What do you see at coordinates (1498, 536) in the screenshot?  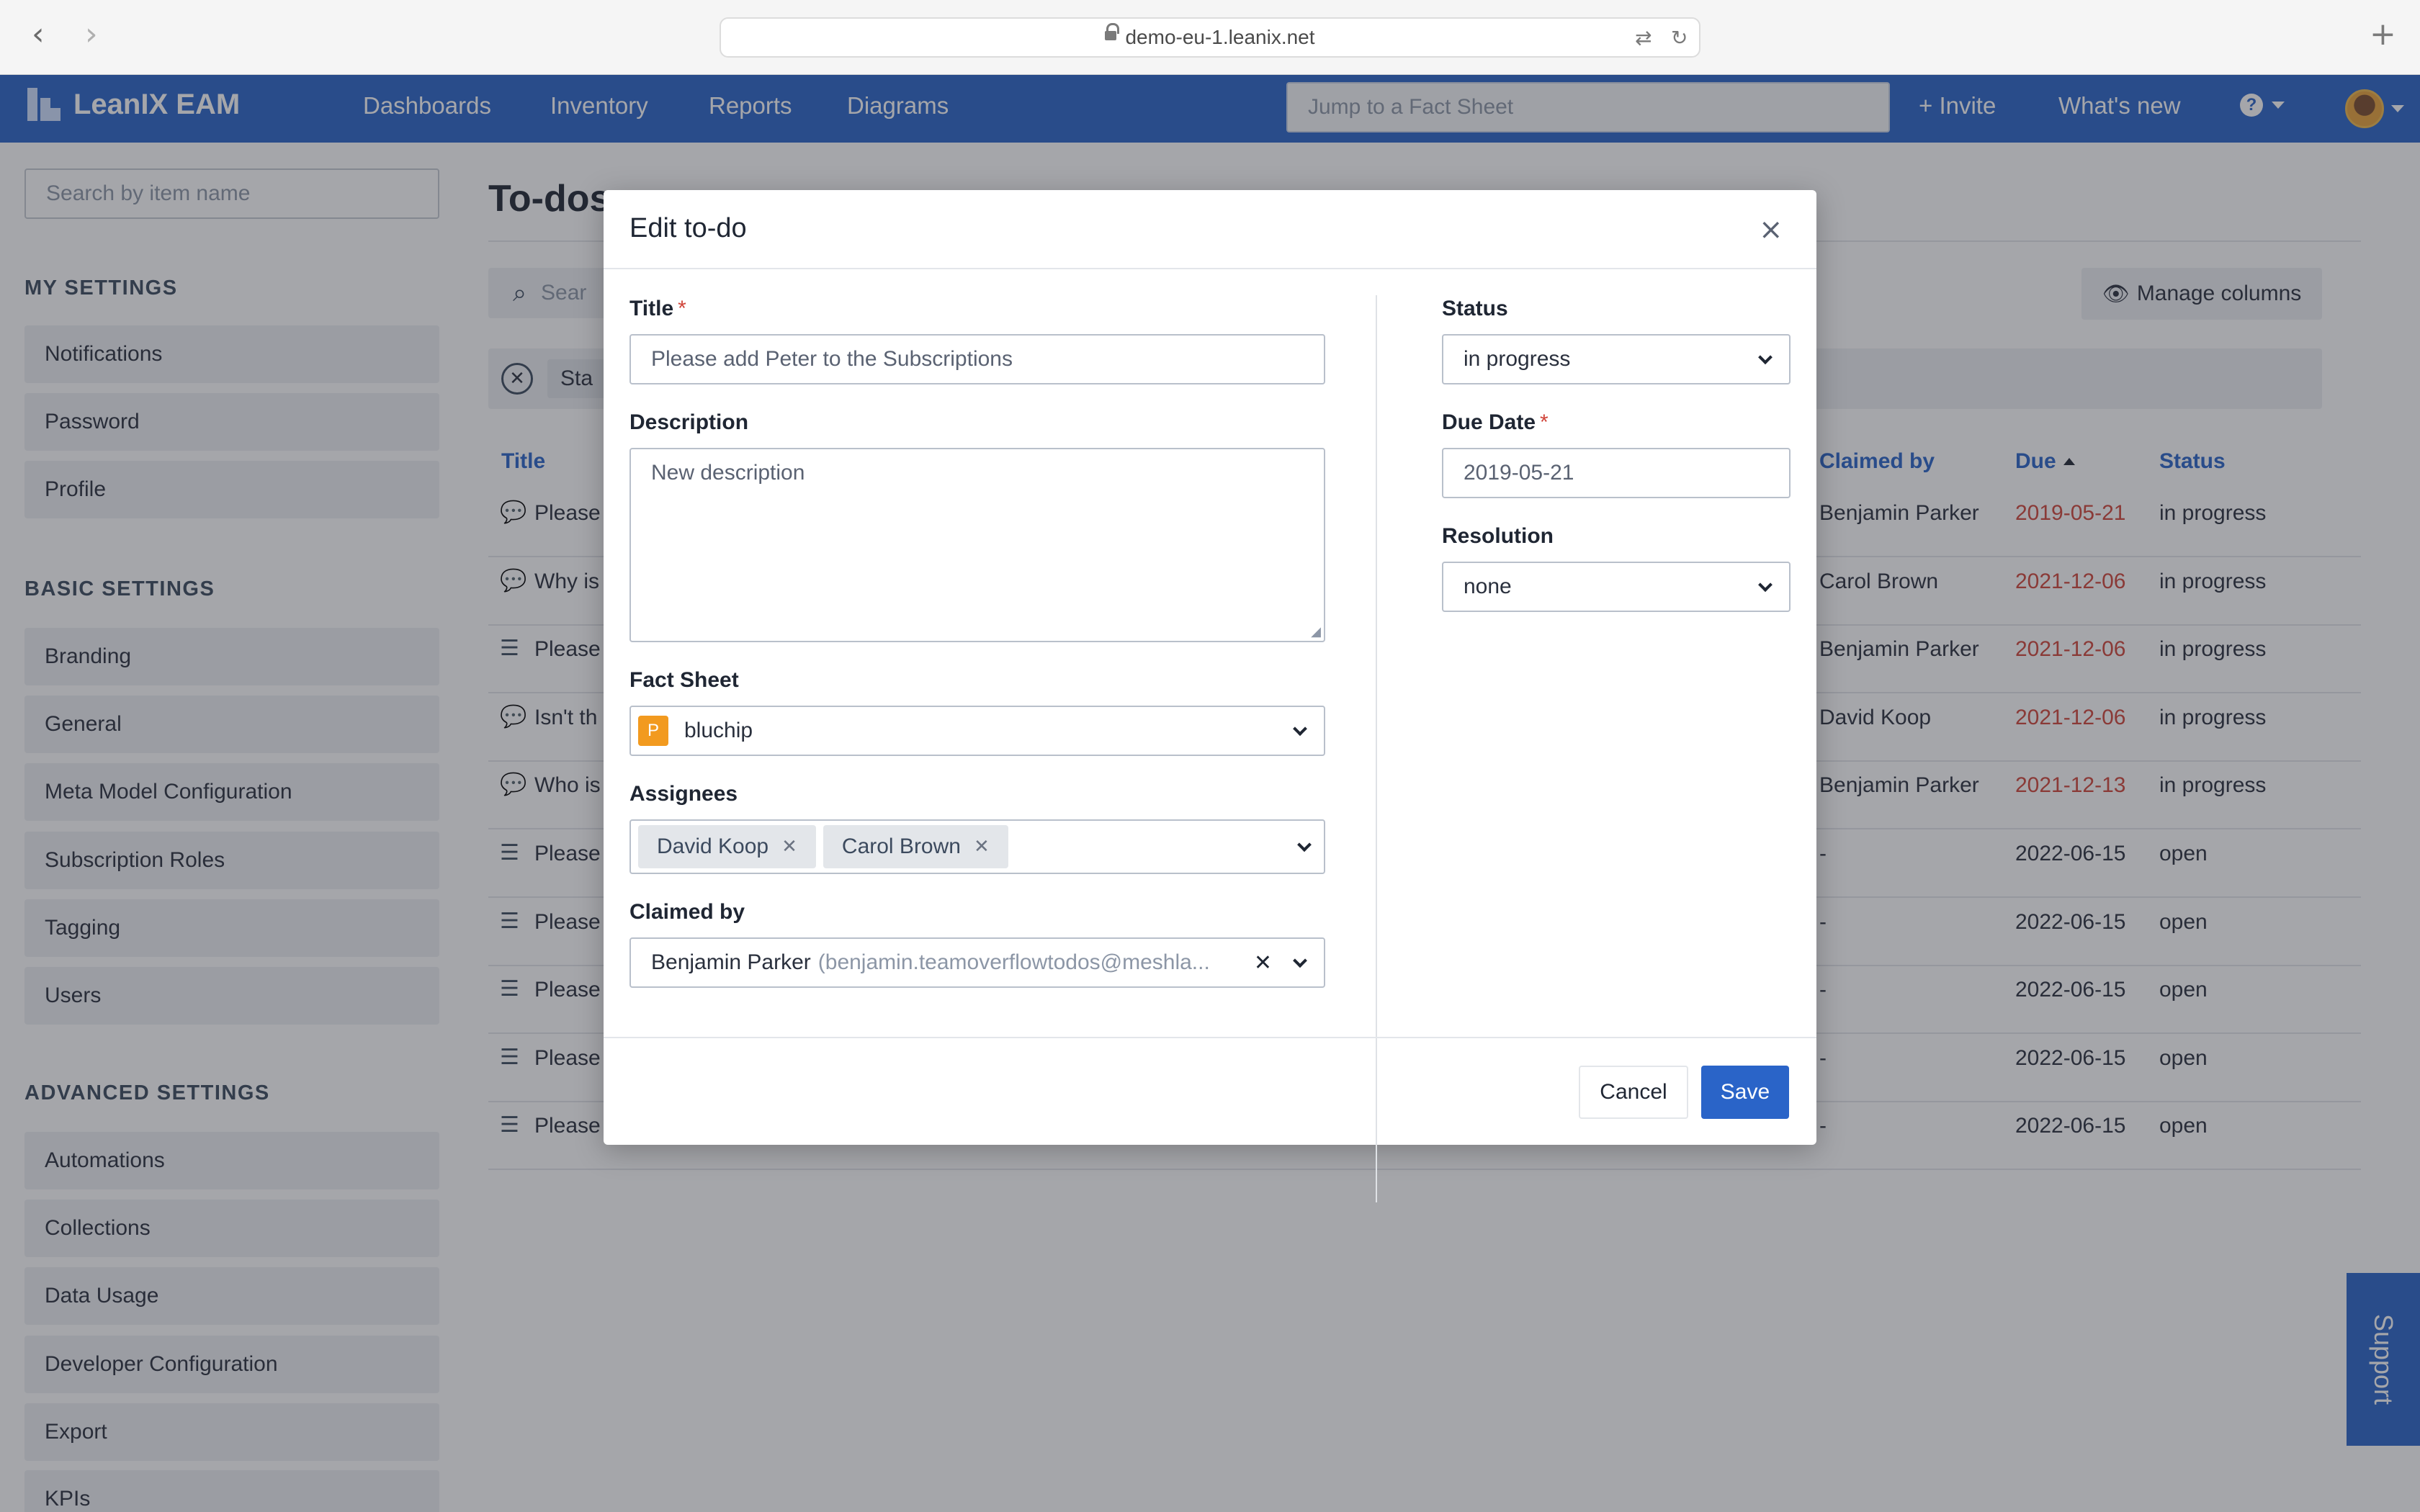 I see `resolution-label: Resolution` at bounding box center [1498, 536].